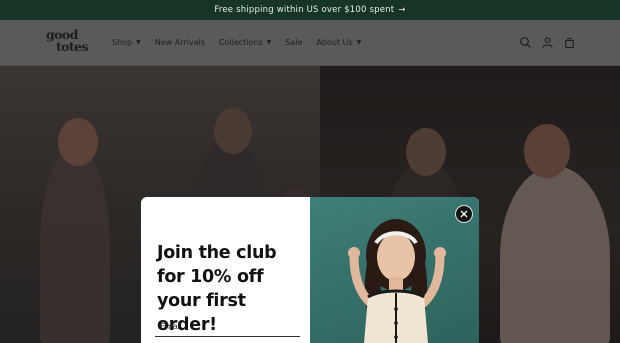 The height and width of the screenshot is (343, 620). I want to click on arrow-right-icon: →, so click(402, 10).